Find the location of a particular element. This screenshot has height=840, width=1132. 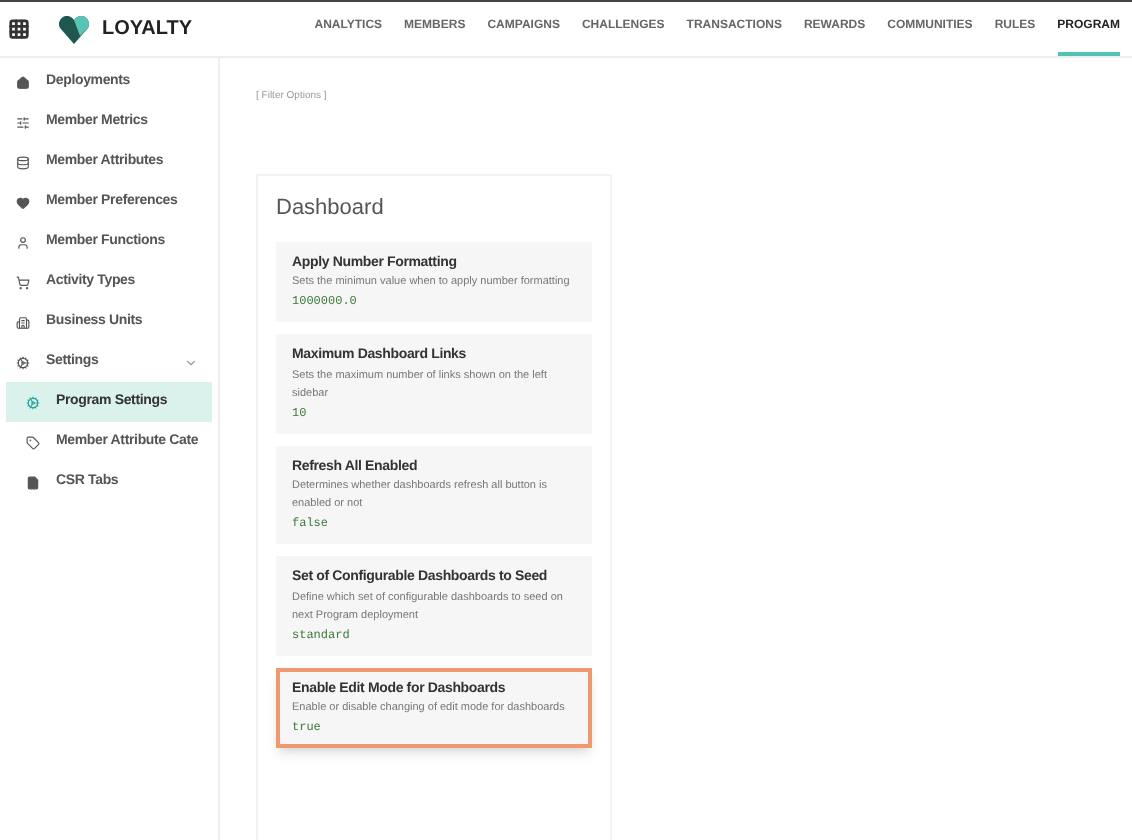

panel-title: Dashboard is located at coordinates (331, 209).